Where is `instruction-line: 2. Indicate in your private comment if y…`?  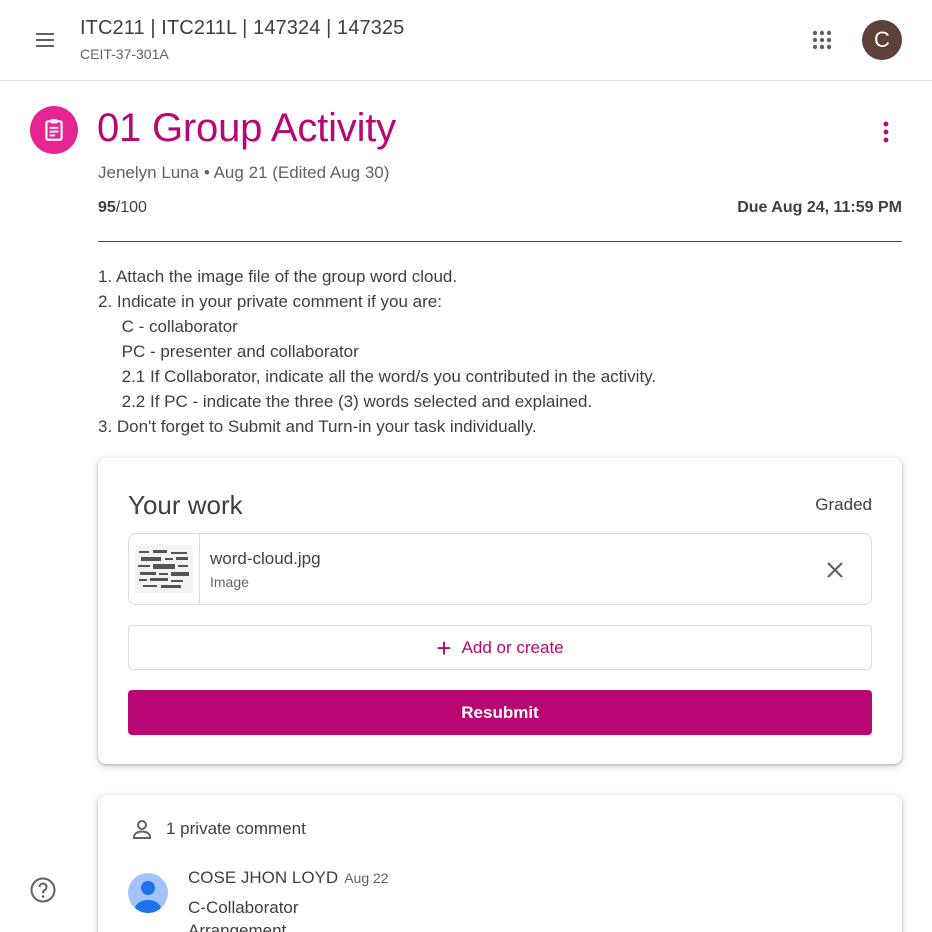 instruction-line: 2. Indicate in your private comment if y… is located at coordinates (270, 301).